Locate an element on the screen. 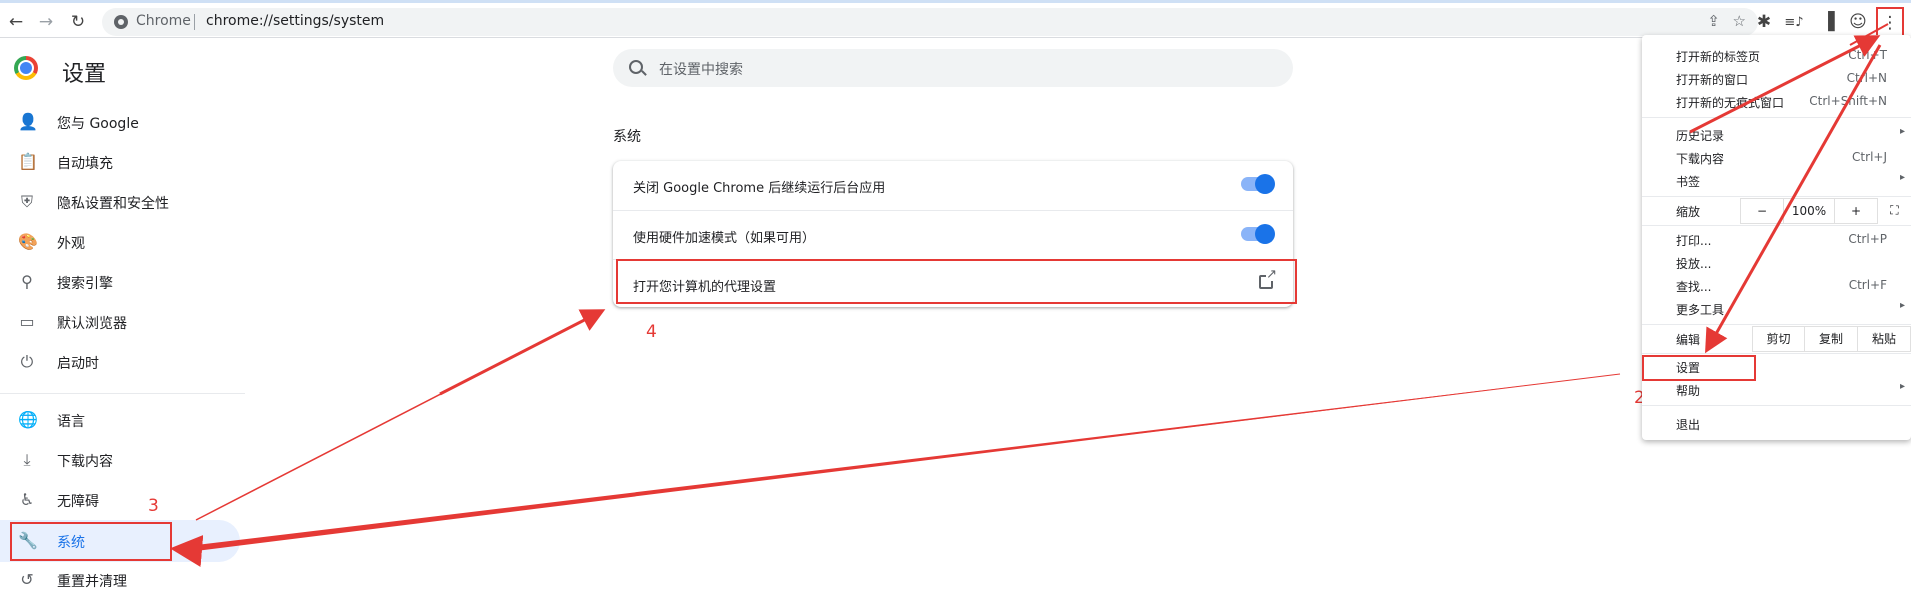  arrow-step-3-head is located at coordinates (187, 551).